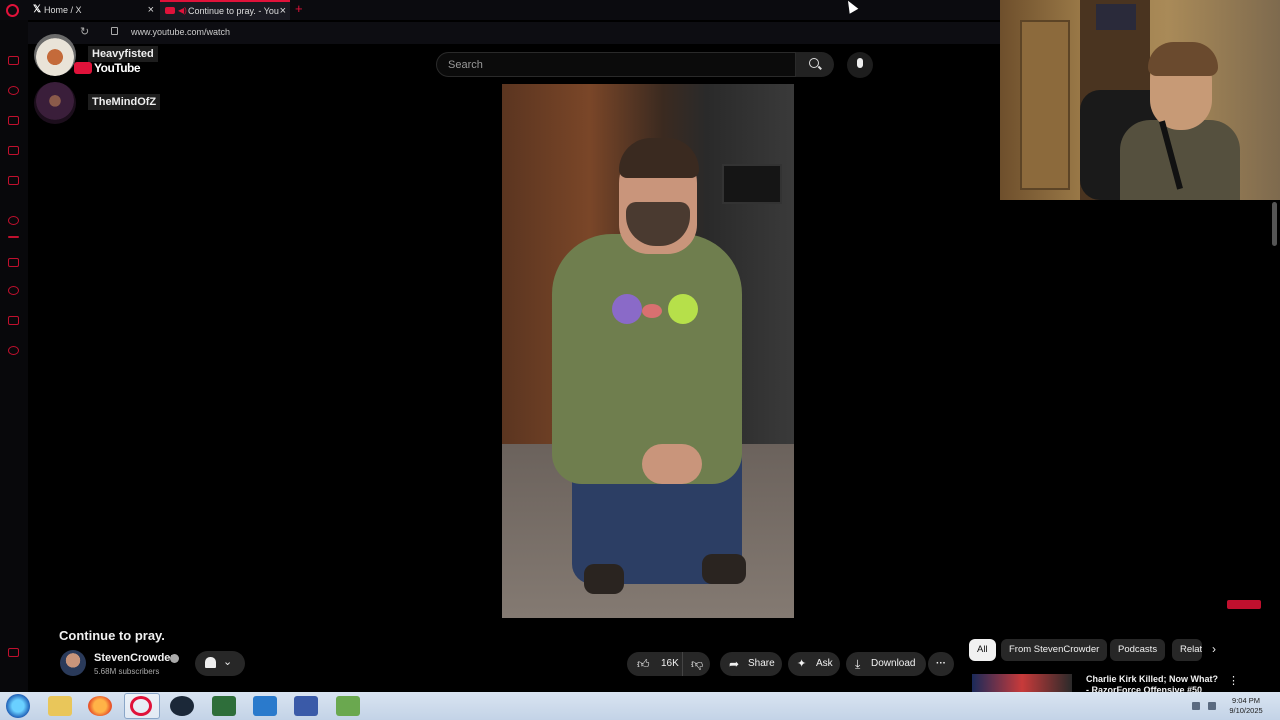  What do you see at coordinates (647, 359) in the screenshot?
I see `video-person-body` at bounding box center [647, 359].